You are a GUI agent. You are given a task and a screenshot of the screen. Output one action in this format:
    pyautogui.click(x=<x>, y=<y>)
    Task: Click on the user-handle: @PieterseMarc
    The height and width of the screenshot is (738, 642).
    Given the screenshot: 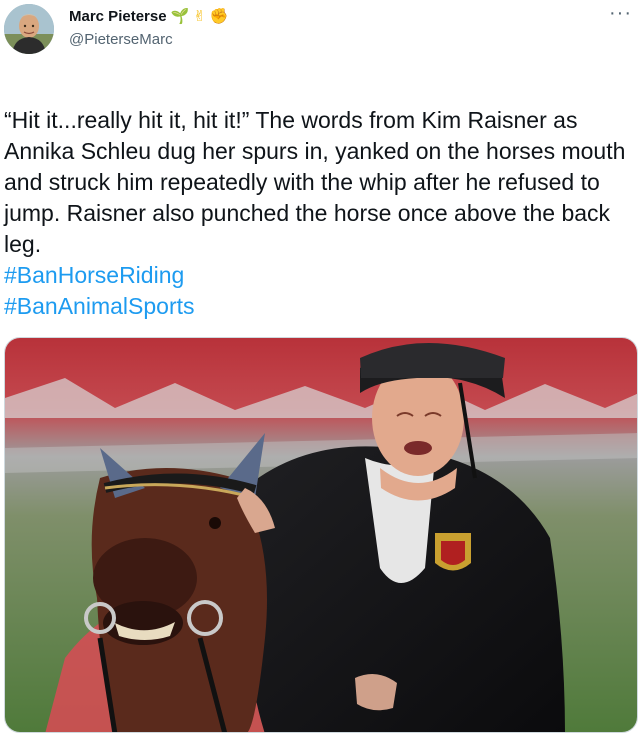 What is the action you would take?
    pyautogui.click(x=121, y=39)
    